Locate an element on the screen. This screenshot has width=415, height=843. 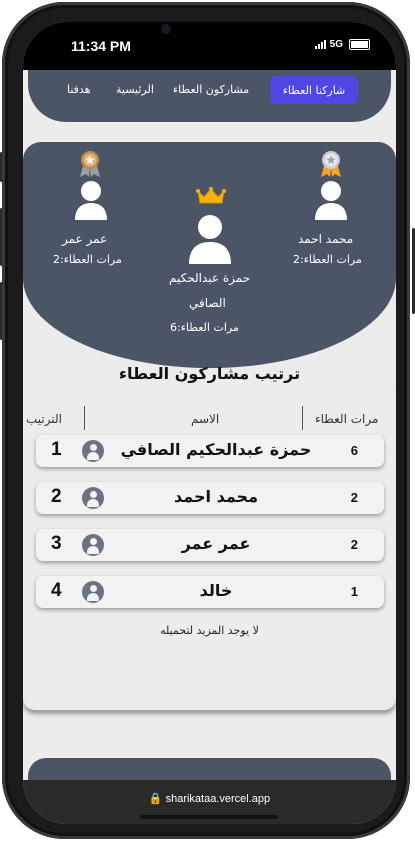
ranking-row: 4 خالد 1 is located at coordinates (210, 592).